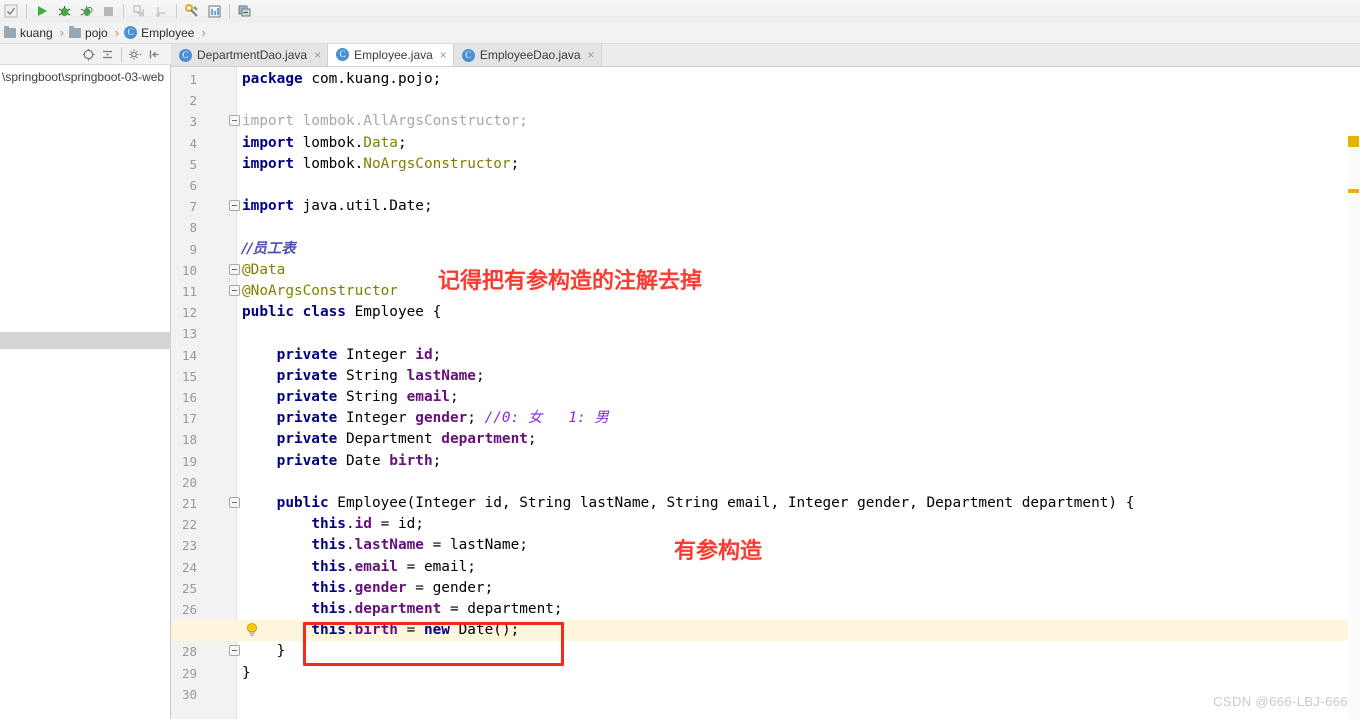 Image resolution: width=1360 pixels, height=719 pixels. I want to click on collapse-all-icon, so click(107, 54).